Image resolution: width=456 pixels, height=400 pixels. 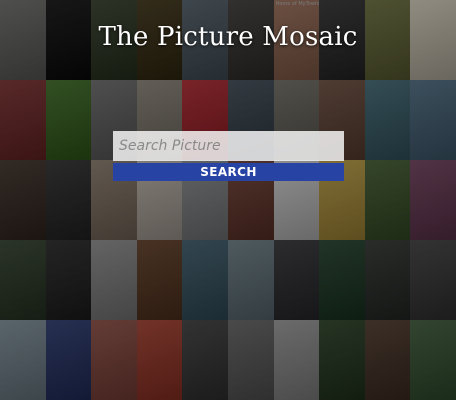 I want to click on page-title: The Picture Mosaic, so click(x=228, y=37).